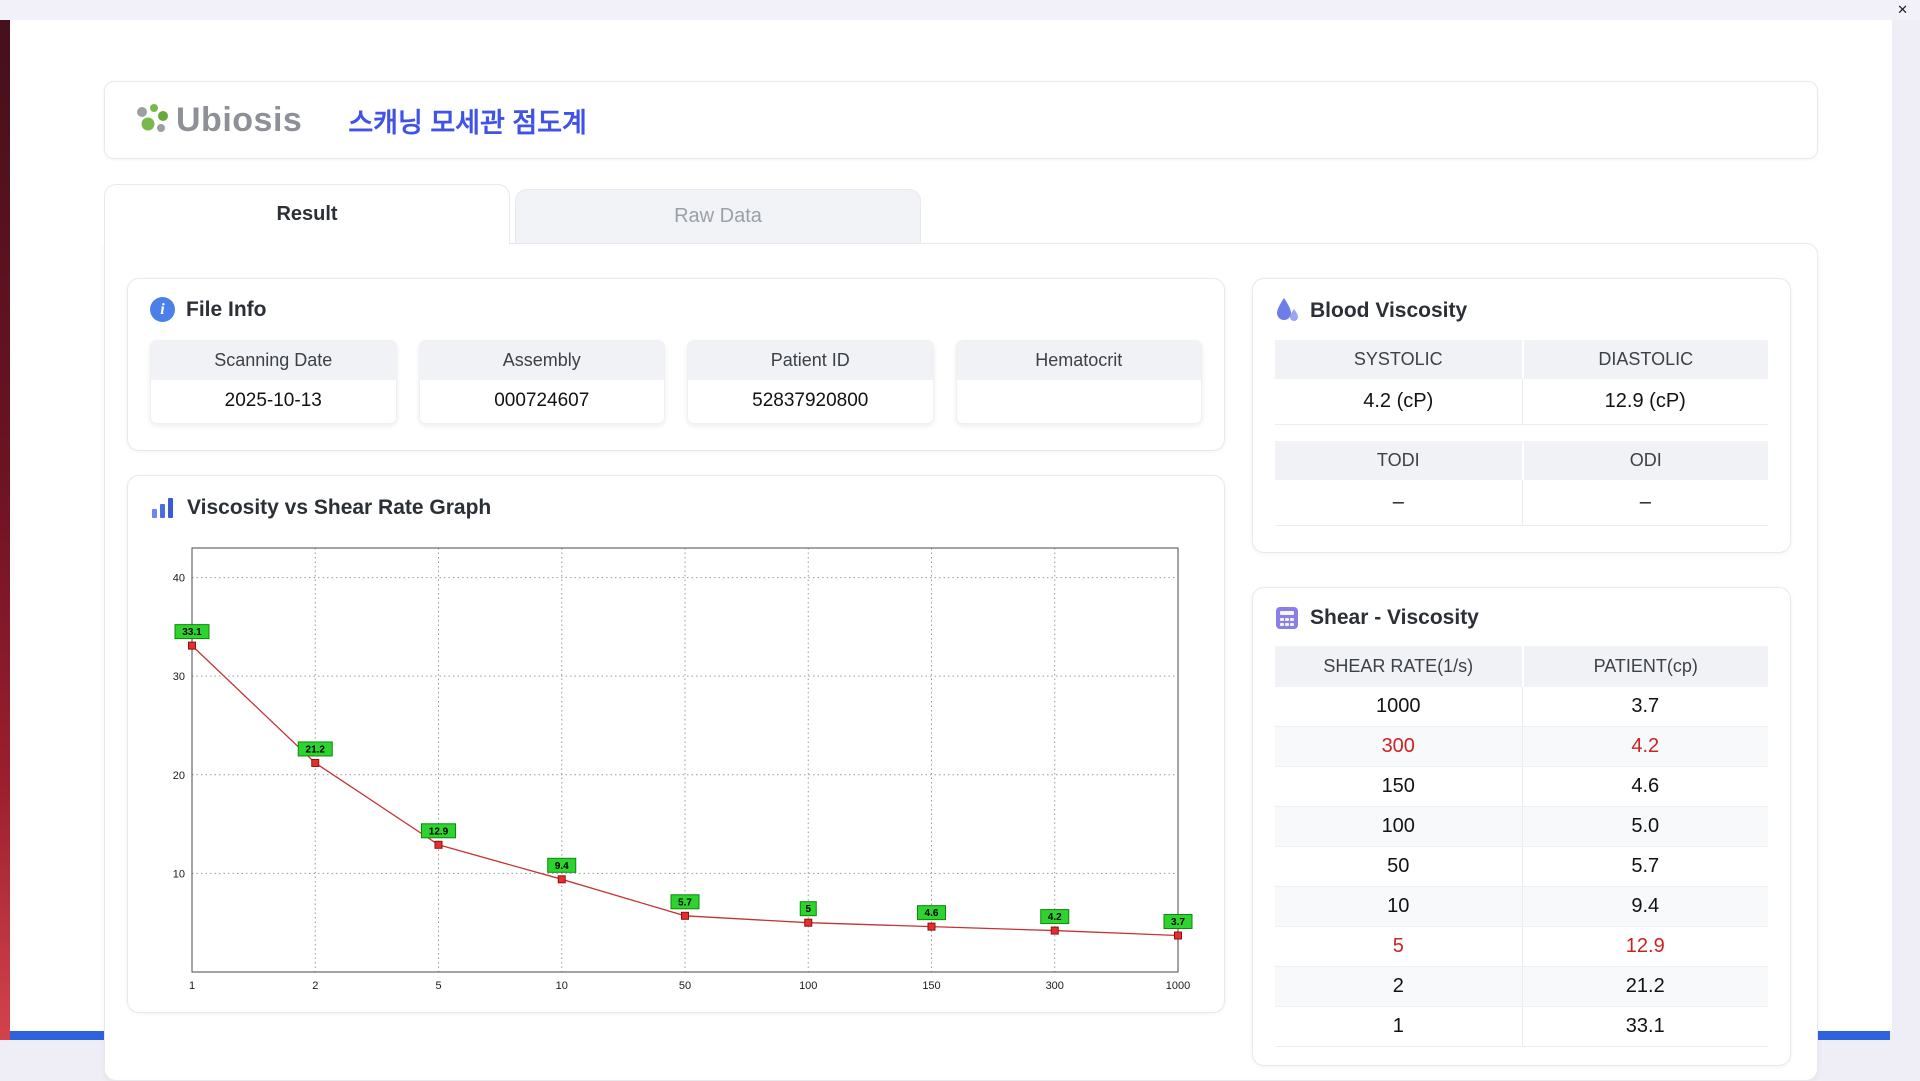 The image size is (1920, 1081). Describe the element at coordinates (1394, 617) in the screenshot. I see `shear-viscosity-title: Shear - Viscosity` at that location.